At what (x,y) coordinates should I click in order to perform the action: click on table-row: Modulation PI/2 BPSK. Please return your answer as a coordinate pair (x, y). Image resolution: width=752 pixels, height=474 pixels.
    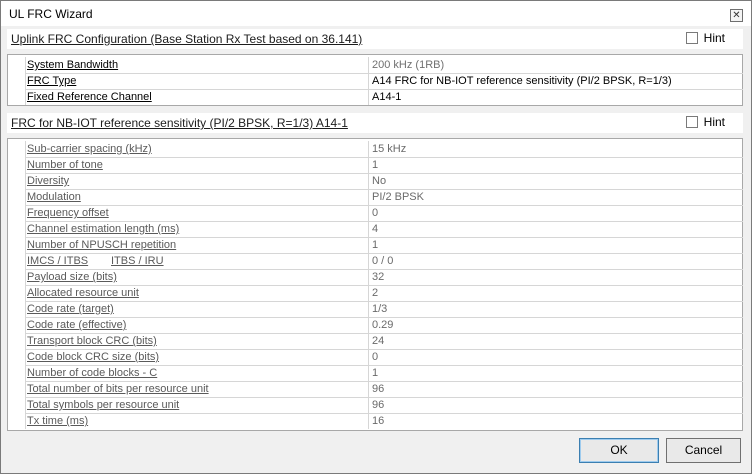
    Looking at the image, I should click on (375, 197).